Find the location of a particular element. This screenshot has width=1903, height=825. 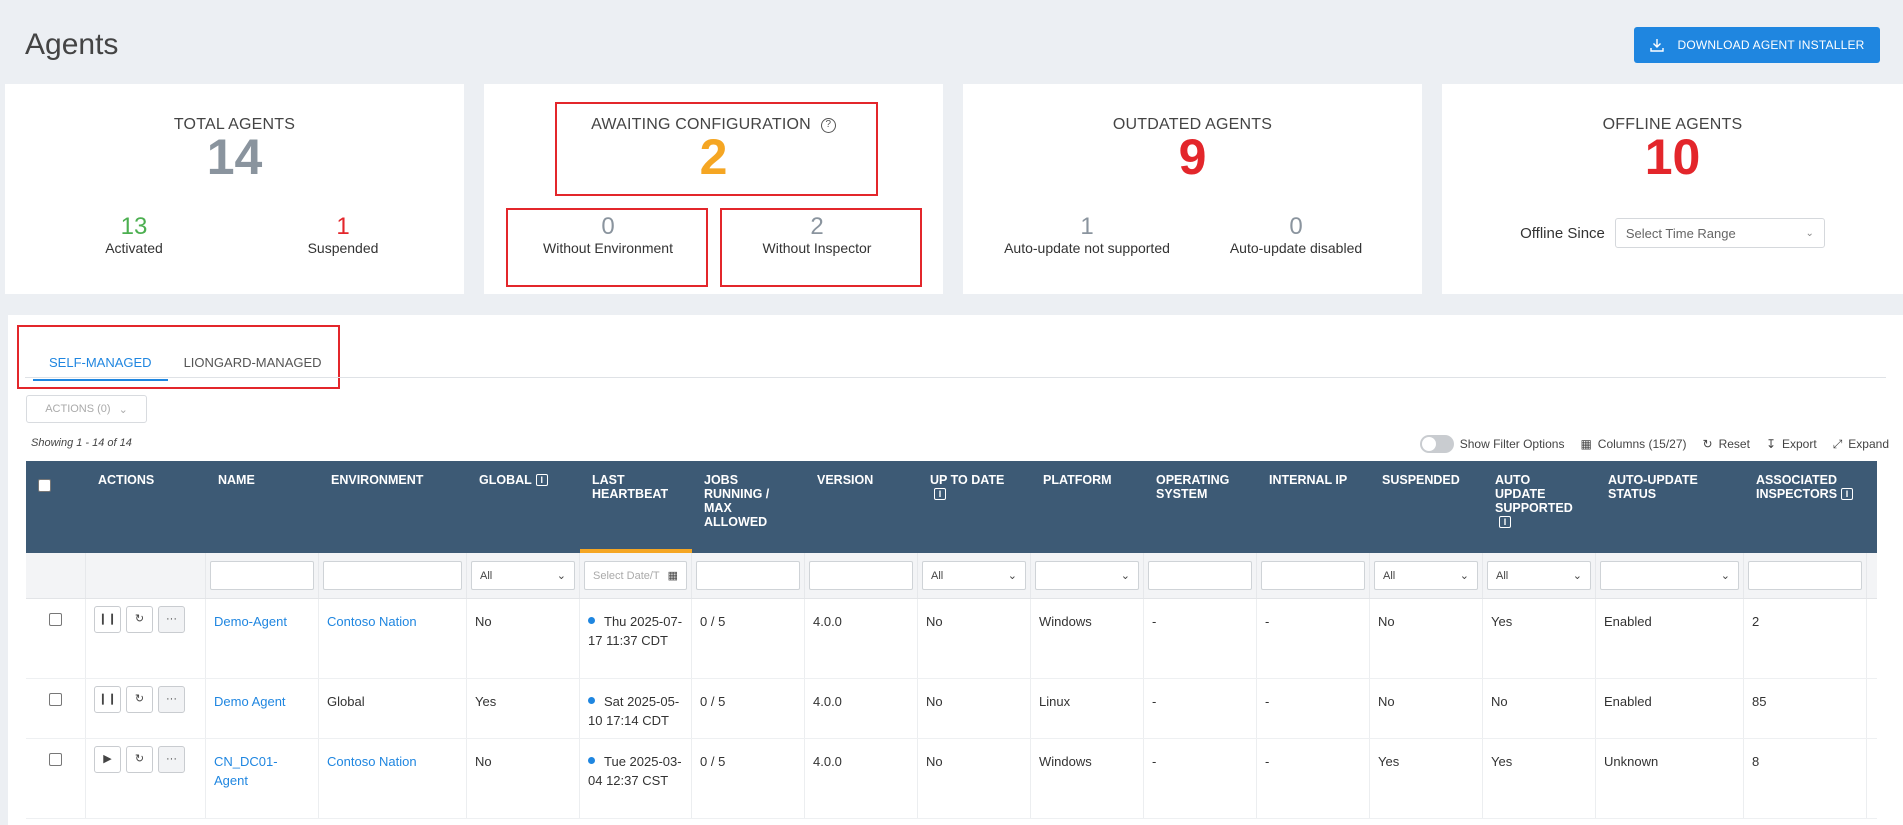

heartbeat-date-filter: Select Date/T ▦ is located at coordinates (635, 575).